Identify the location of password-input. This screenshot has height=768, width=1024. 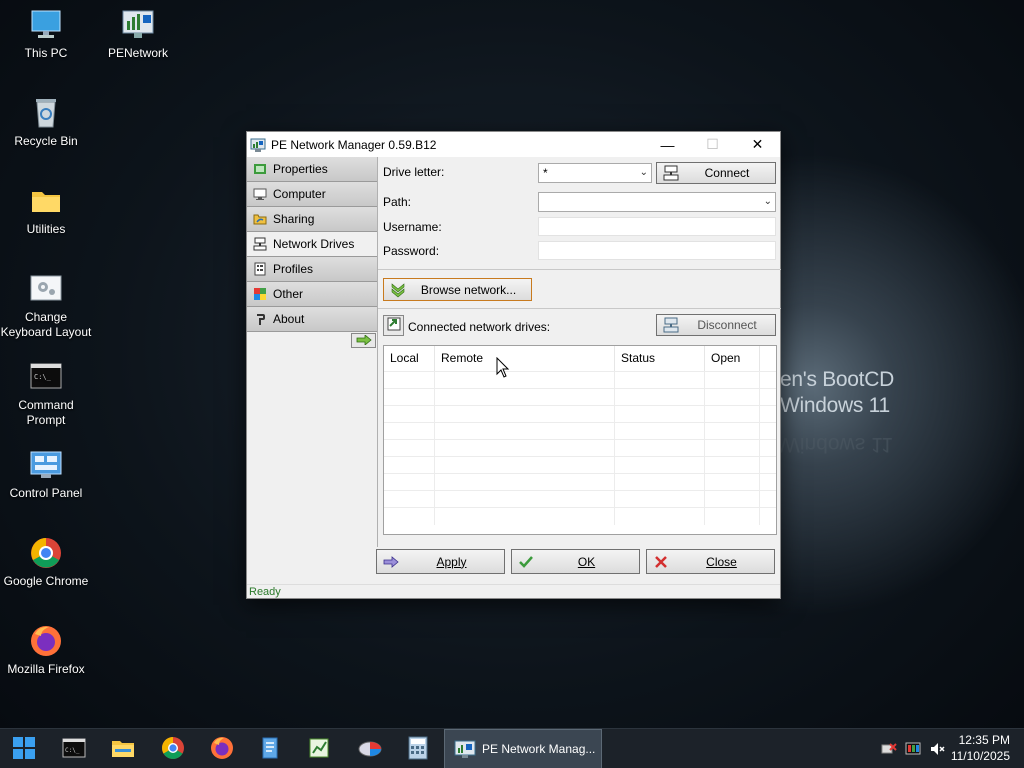
(657, 250).